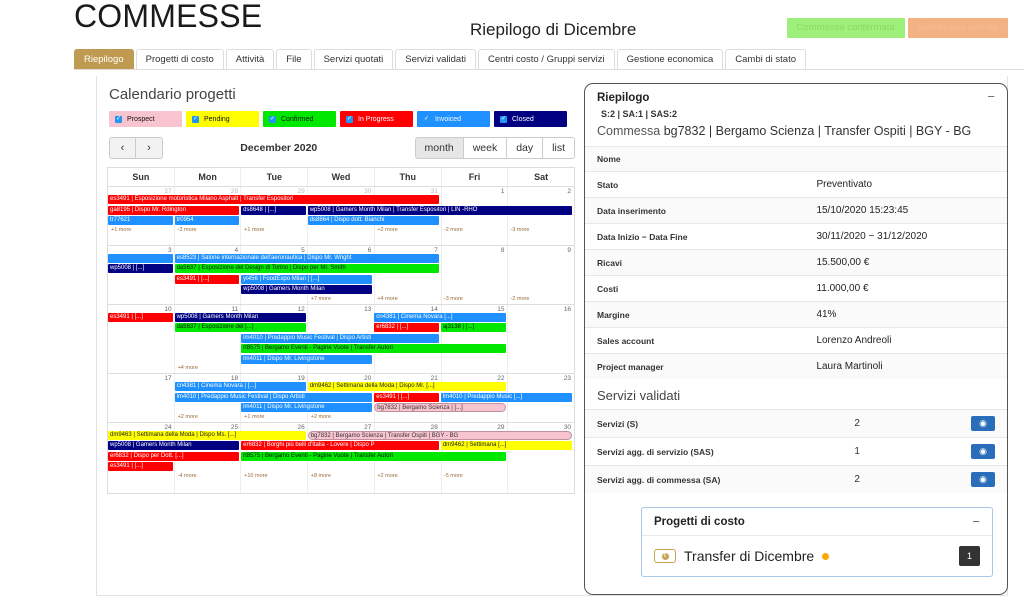 This screenshot has width=1024, height=600. Describe the element at coordinates (485, 148) in the screenshot. I see `view-week-button: week` at that location.